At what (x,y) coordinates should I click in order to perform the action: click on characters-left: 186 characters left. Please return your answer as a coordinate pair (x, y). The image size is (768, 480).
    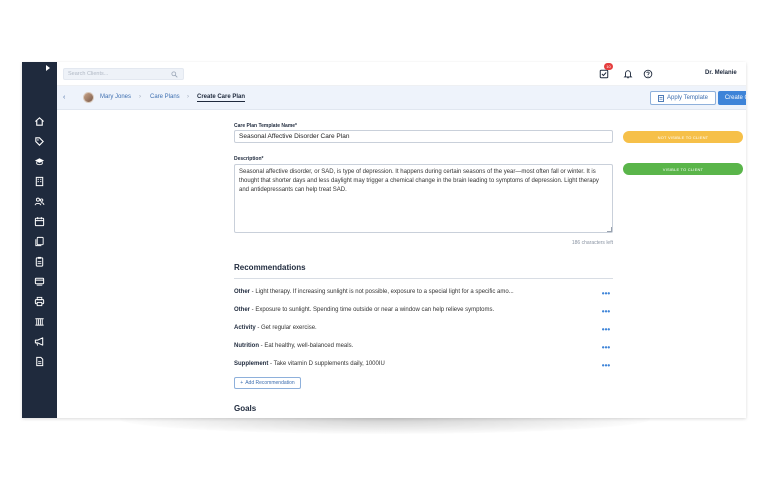
    Looking at the image, I should click on (592, 243).